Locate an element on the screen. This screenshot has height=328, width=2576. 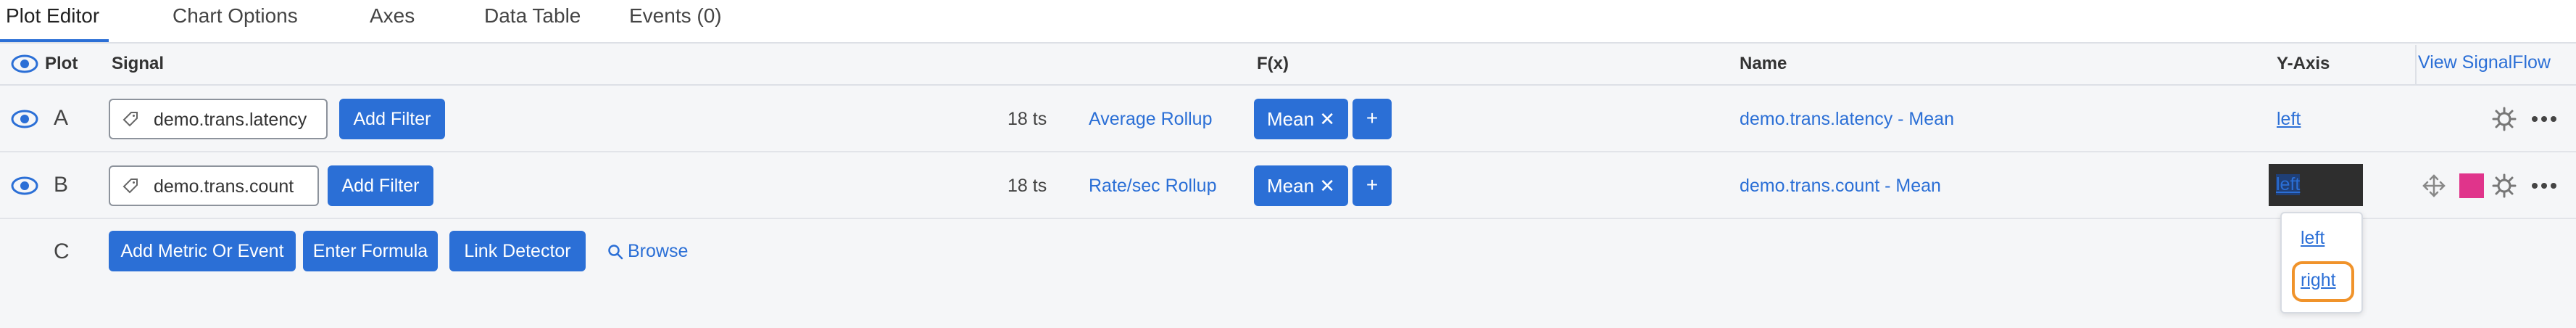
header-yaxis: Y-Axis is located at coordinates (2303, 63).